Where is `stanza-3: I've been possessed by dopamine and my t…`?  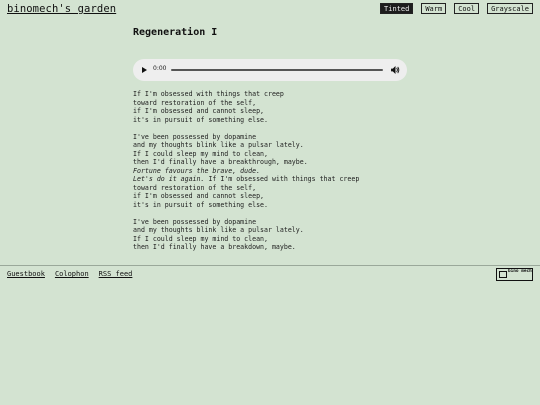 stanza-3: I've been possessed by dopamine and my t… is located at coordinates (283, 235).